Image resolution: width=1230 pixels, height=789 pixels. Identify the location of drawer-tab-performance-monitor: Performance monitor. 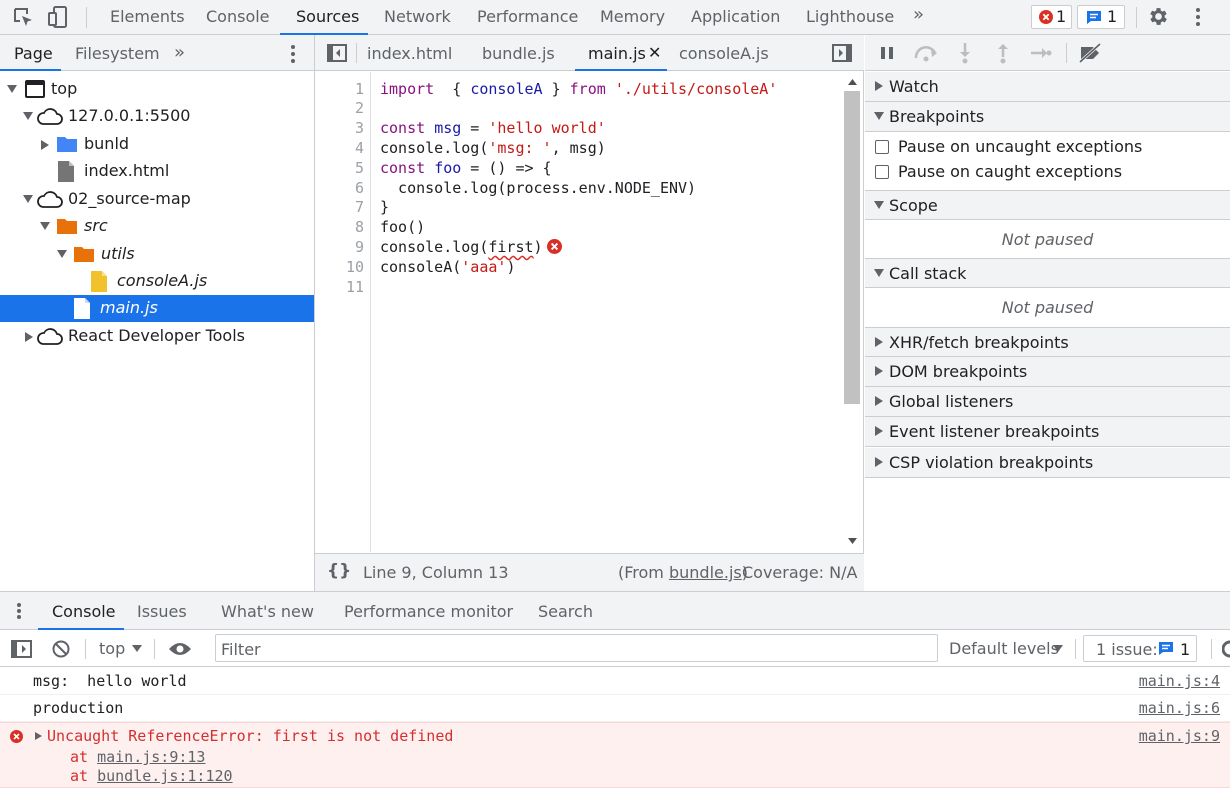
(428, 611).